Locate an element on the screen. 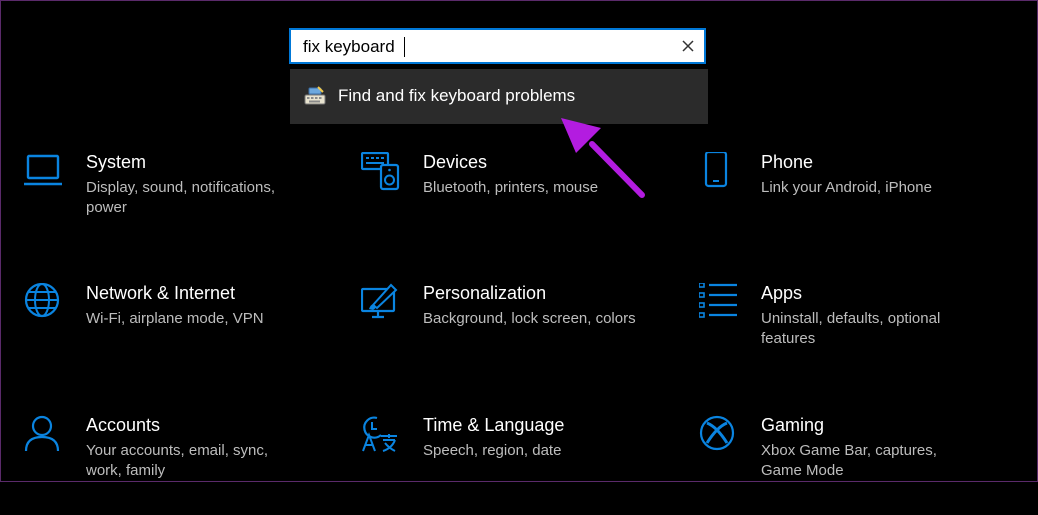 This screenshot has height=515, width=1038. tile-title: System is located at coordinates (116, 162).